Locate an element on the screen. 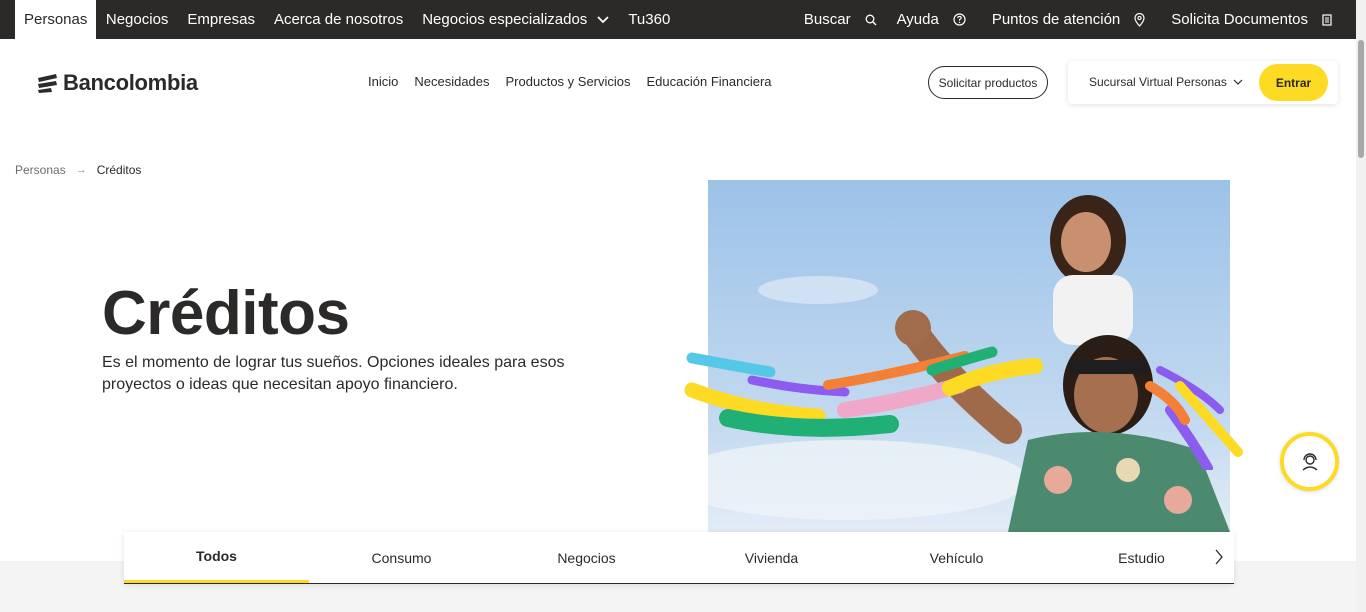  bancolombia-logo-icon is located at coordinates (47, 83).